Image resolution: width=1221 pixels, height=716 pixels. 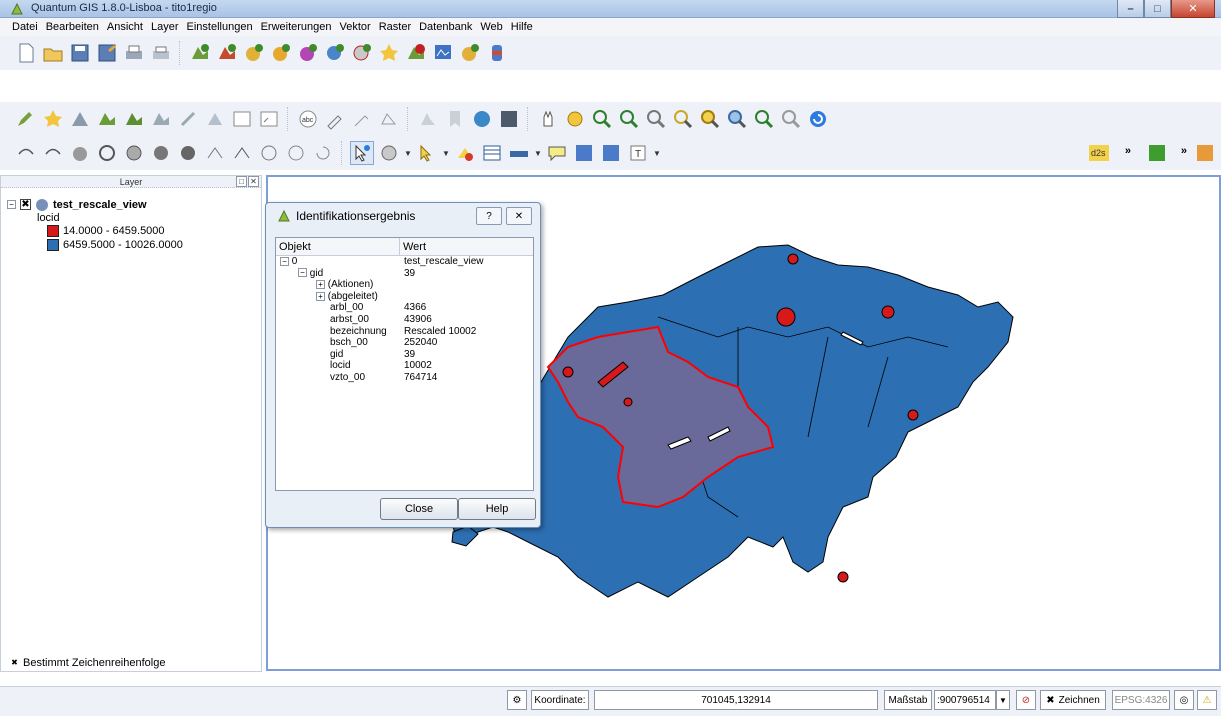 I want to click on zoom-full-icon, so click(x=656, y=119).